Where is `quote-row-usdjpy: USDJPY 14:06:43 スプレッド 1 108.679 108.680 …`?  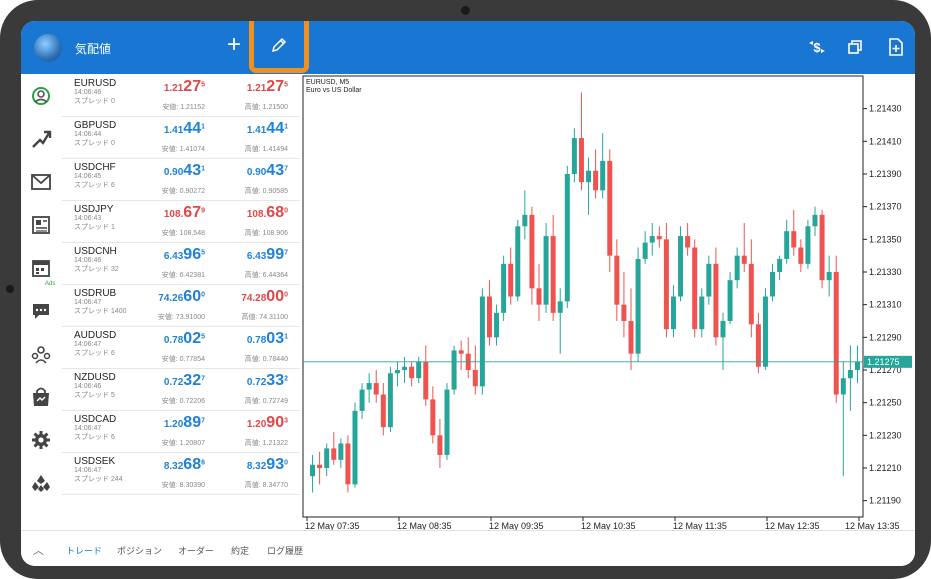 quote-row-usdjpy: USDJPY 14:06:43 スプレッド 1 108.679 108.680 … is located at coordinates (181, 221).